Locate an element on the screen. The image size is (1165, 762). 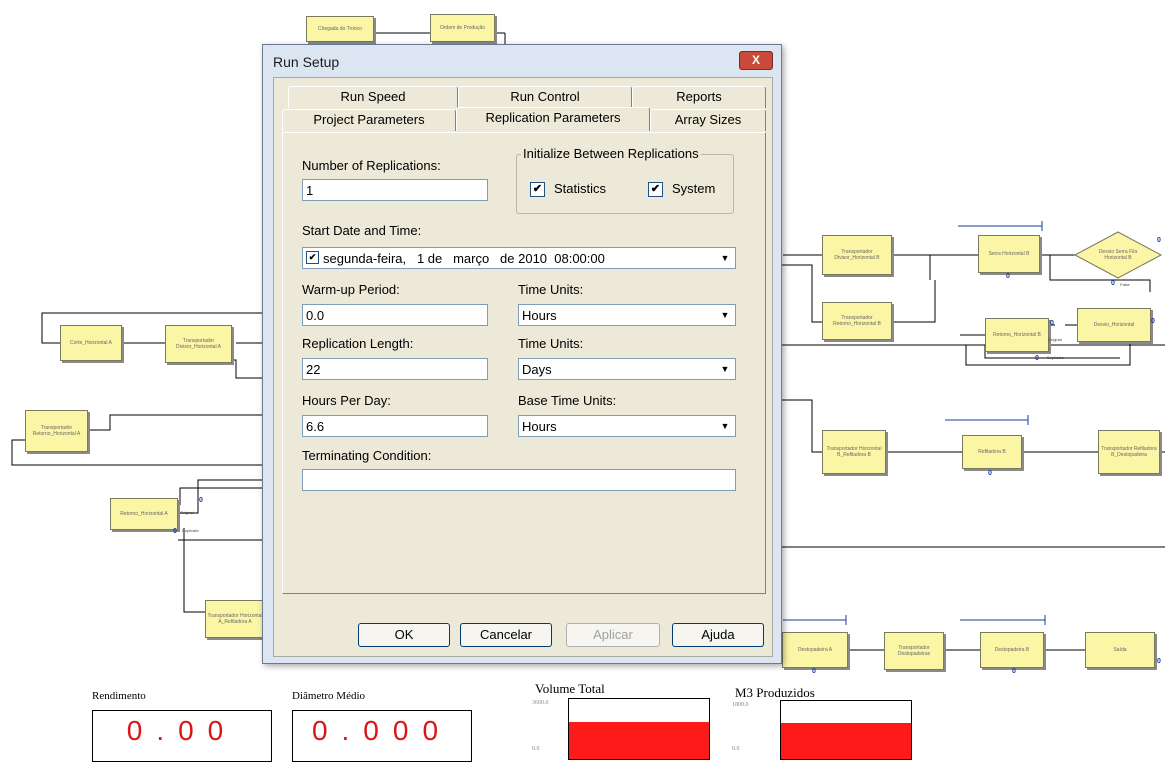
module-serra-b: Serra Horizontal B is located at coordinates (1009, 254).